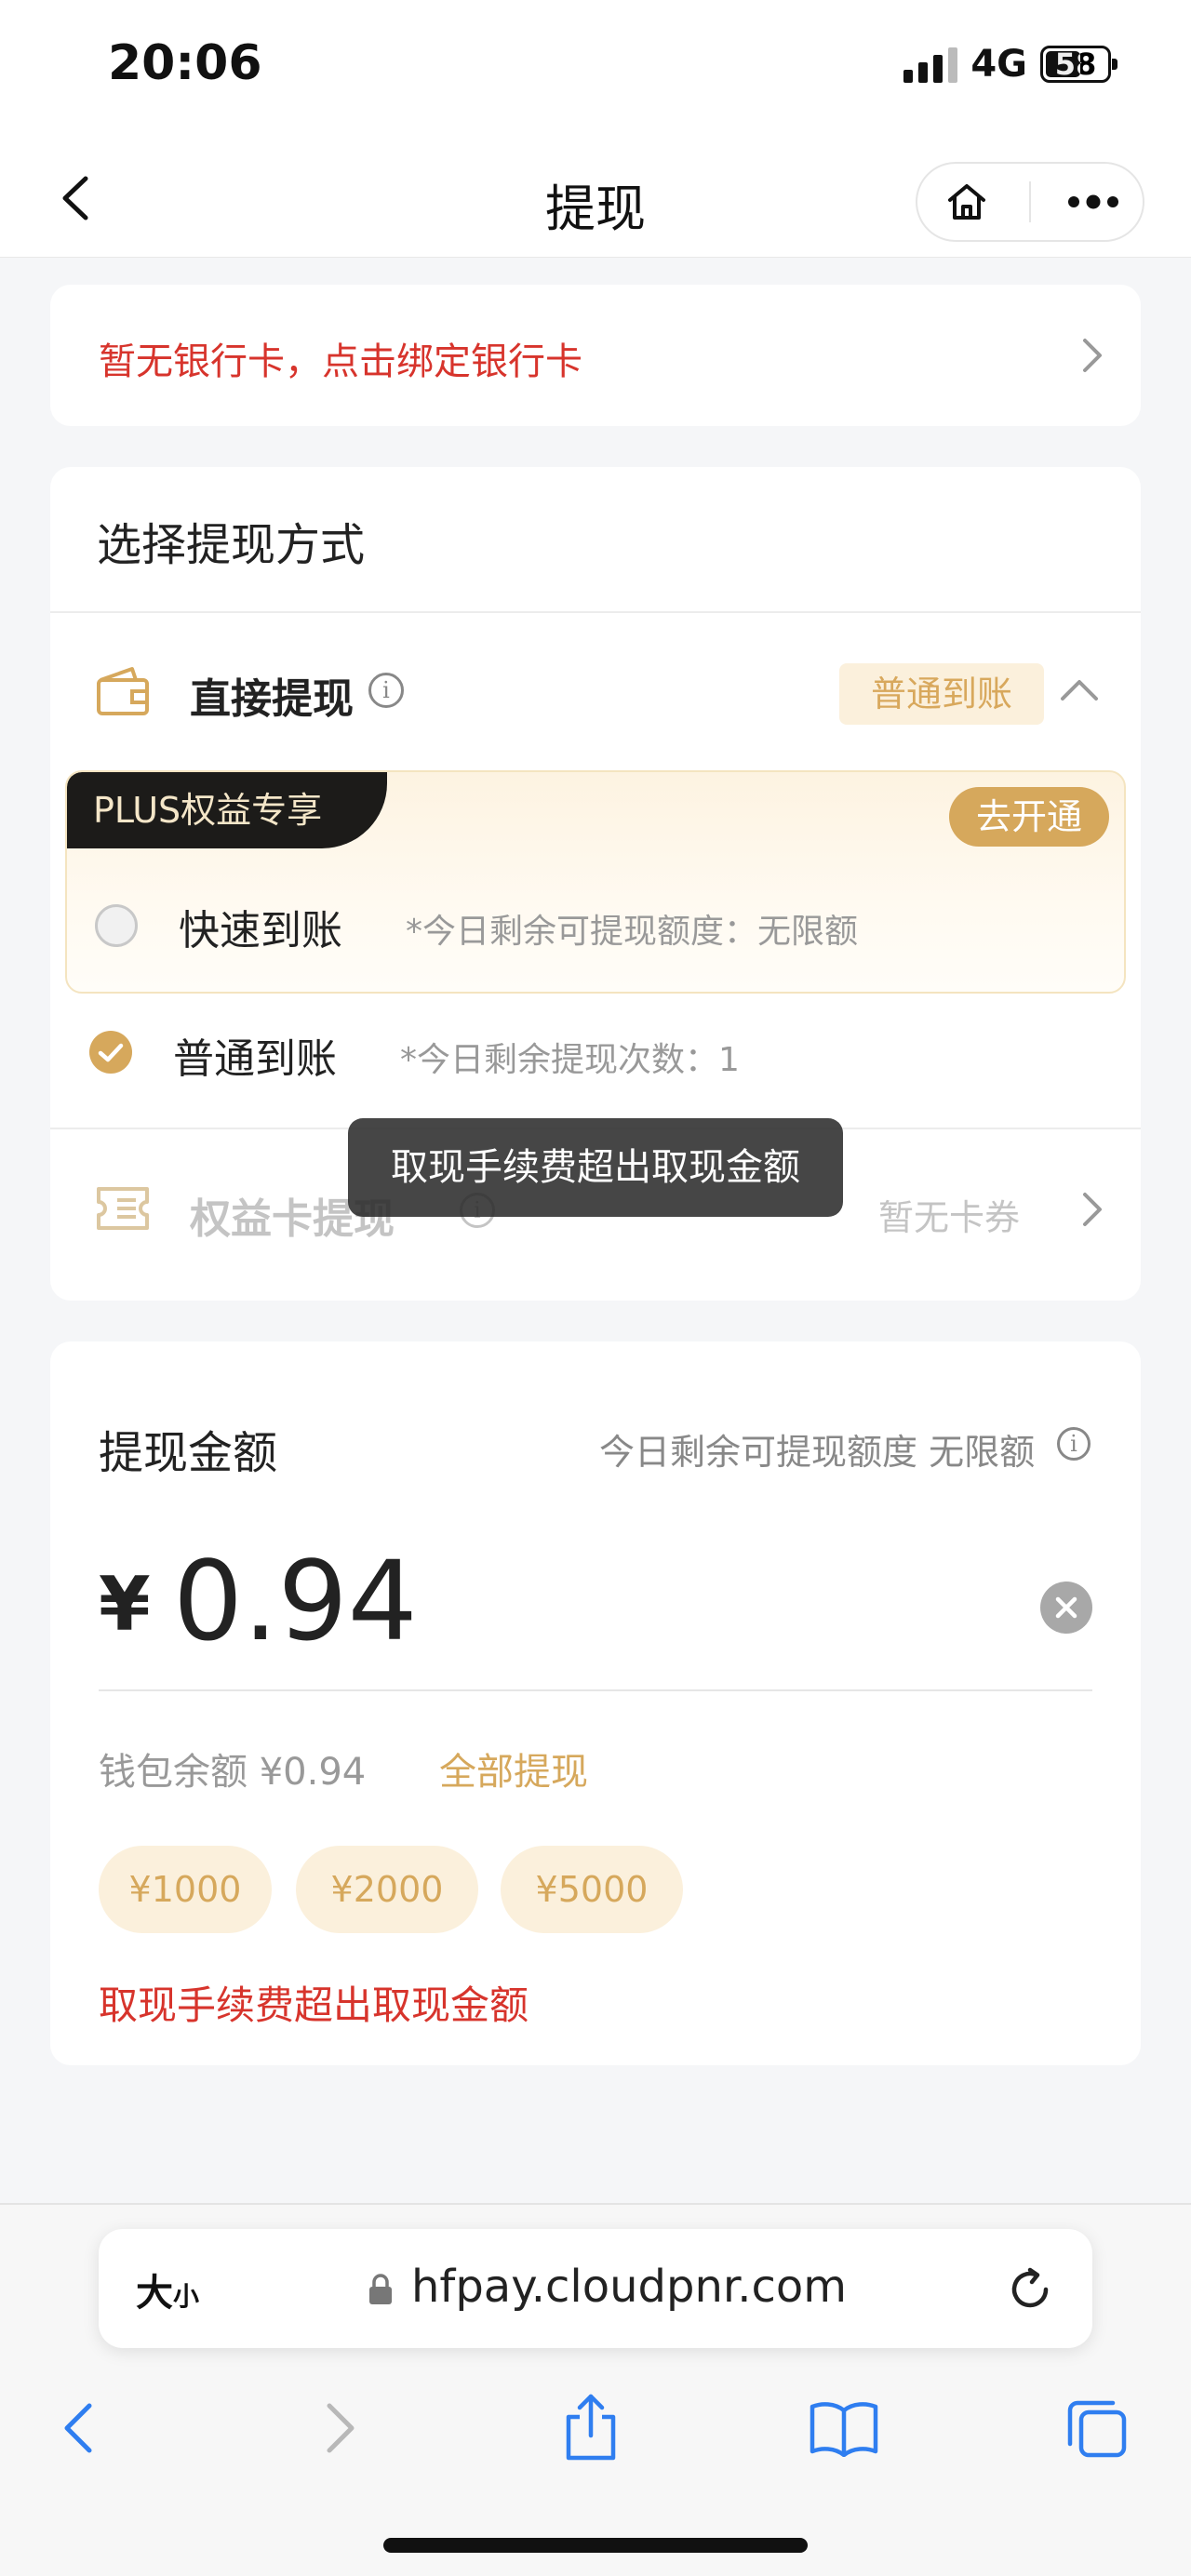  I want to click on fast-arrival-label: 快速到账, so click(260, 930).